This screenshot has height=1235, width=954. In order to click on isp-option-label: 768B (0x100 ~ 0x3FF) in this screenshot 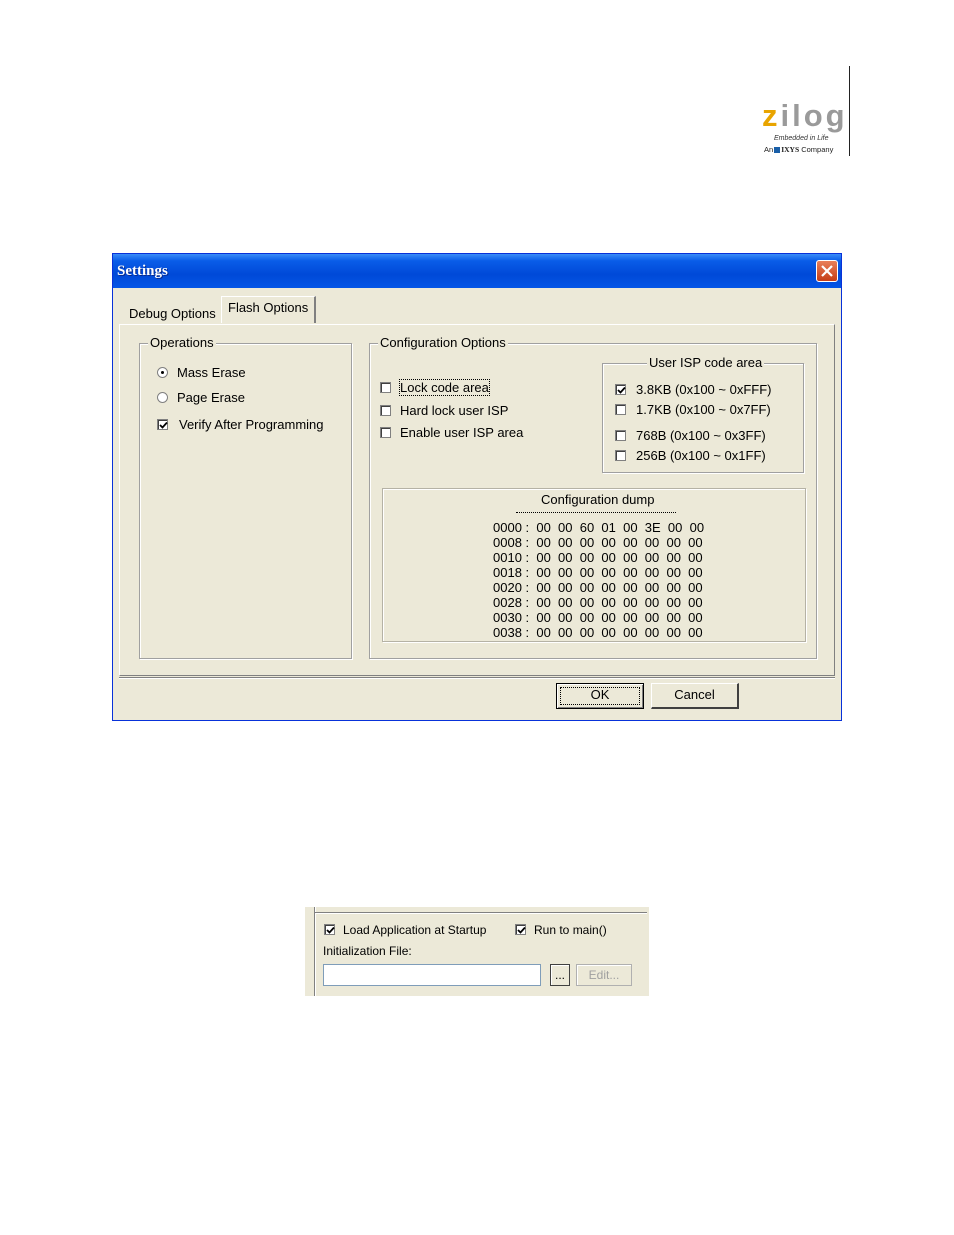, I will do `click(701, 435)`.